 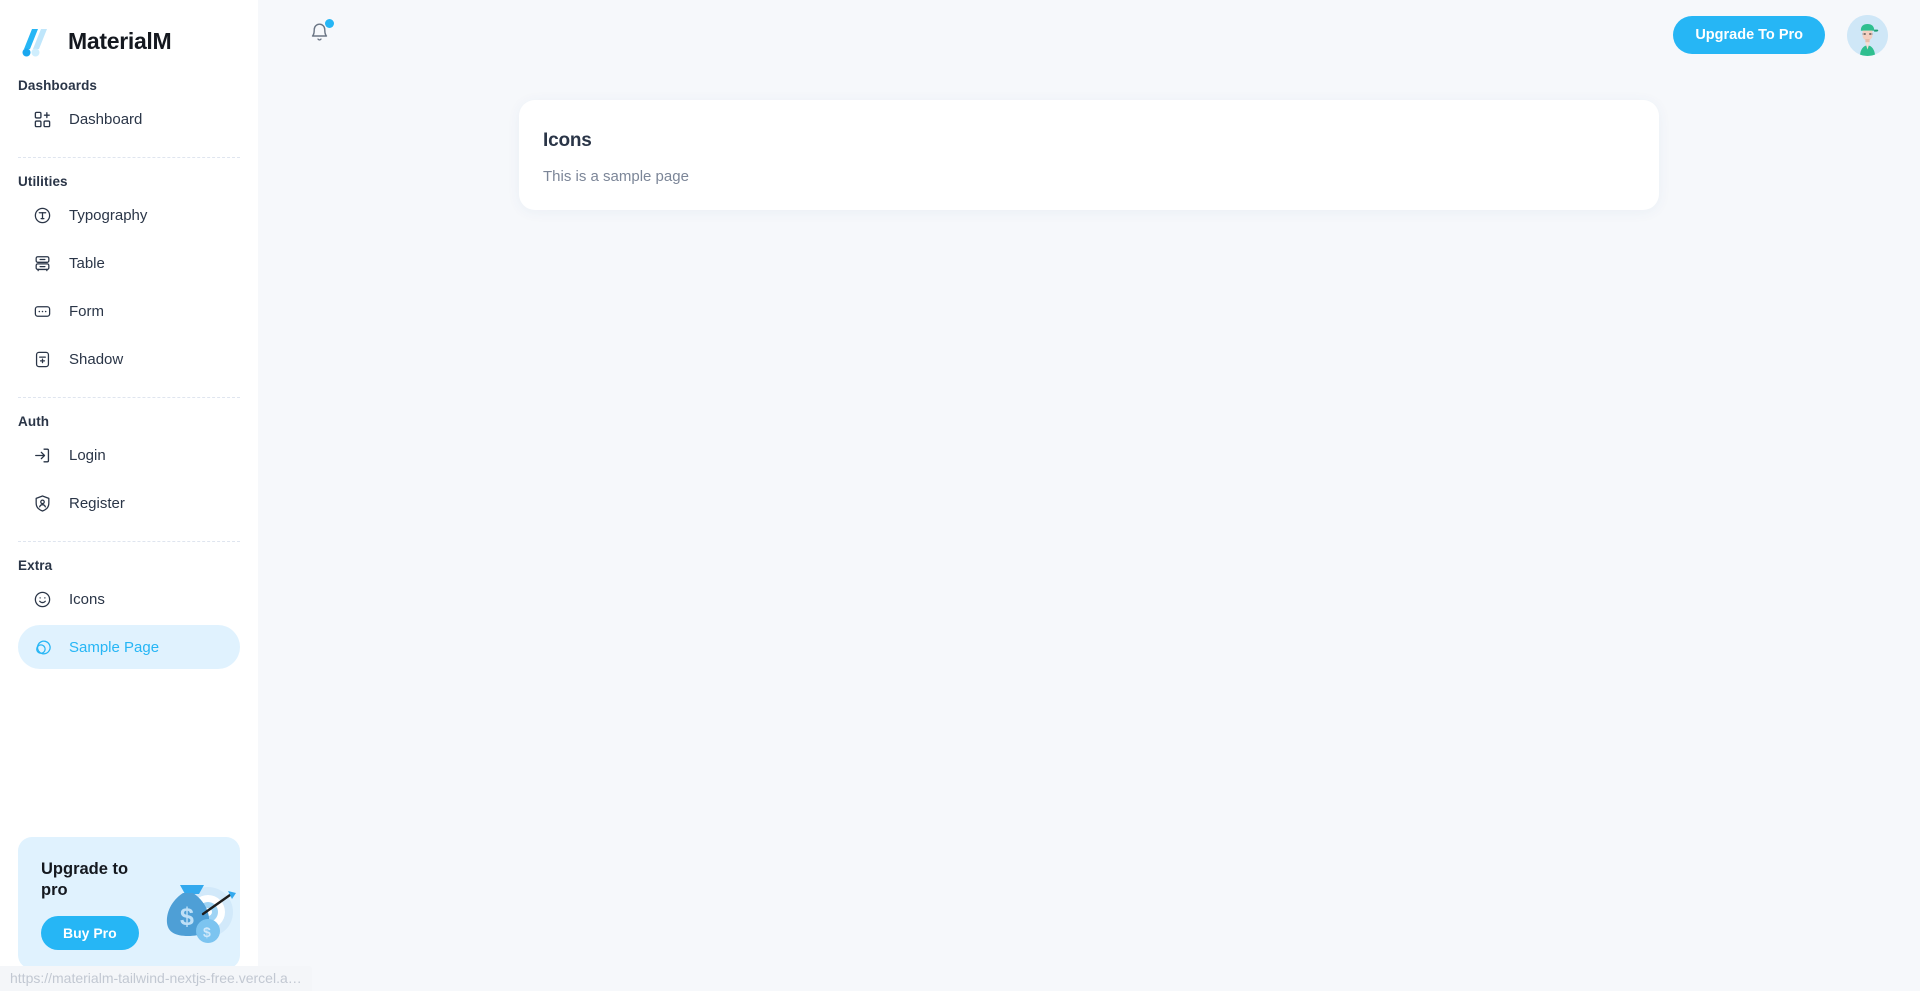 I want to click on nav-section-title-auth: Auth, so click(x=34, y=421).